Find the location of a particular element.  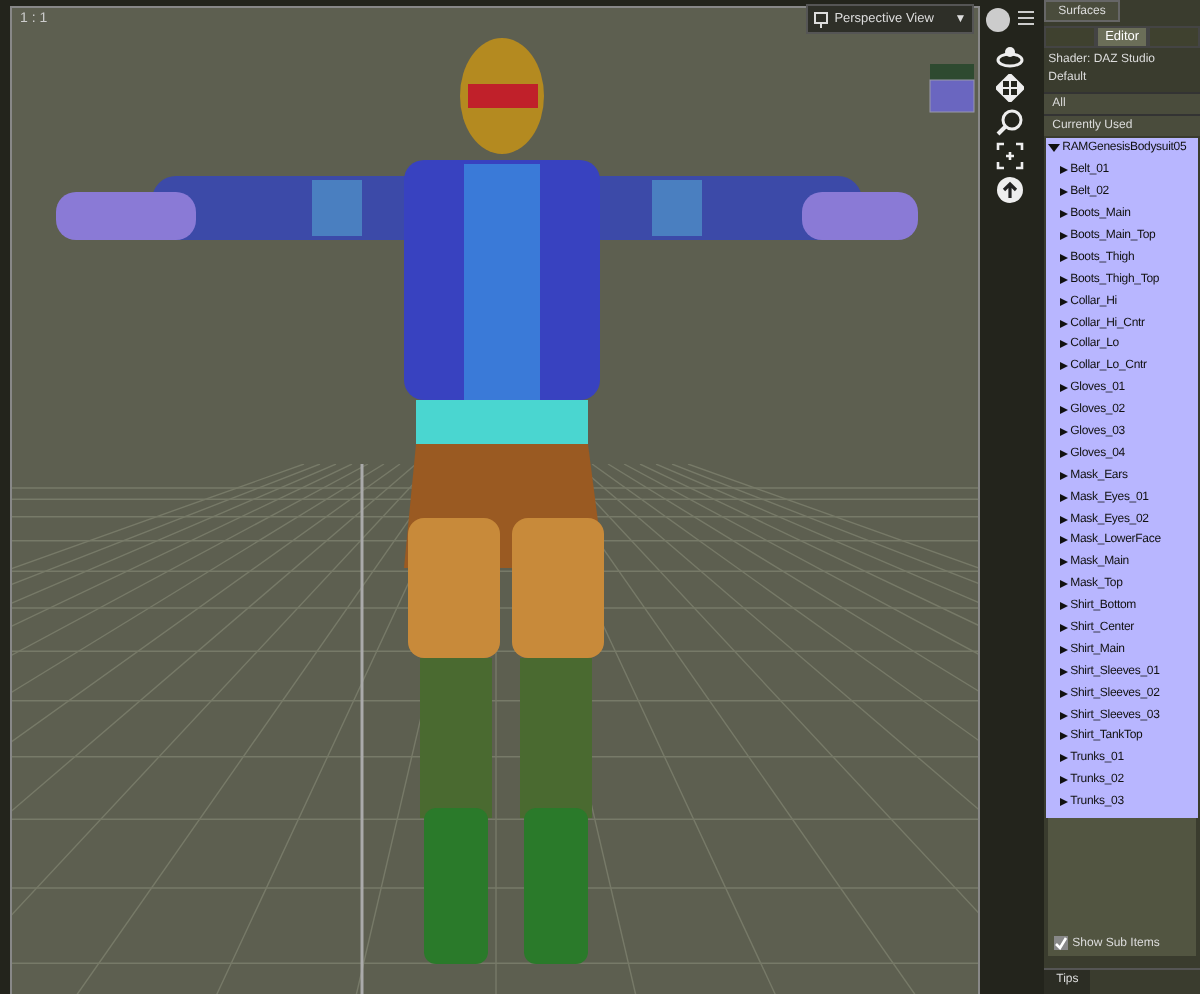

frame-icon is located at coordinates (1010, 156).